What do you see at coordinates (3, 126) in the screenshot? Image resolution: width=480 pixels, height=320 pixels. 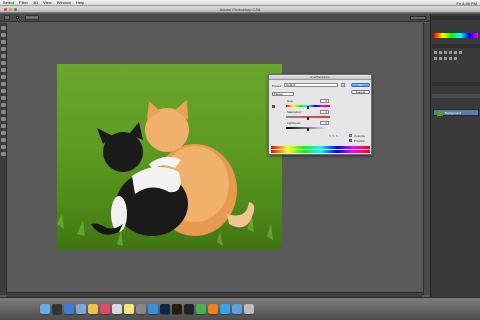 I see `type-tool-icon` at bounding box center [3, 126].